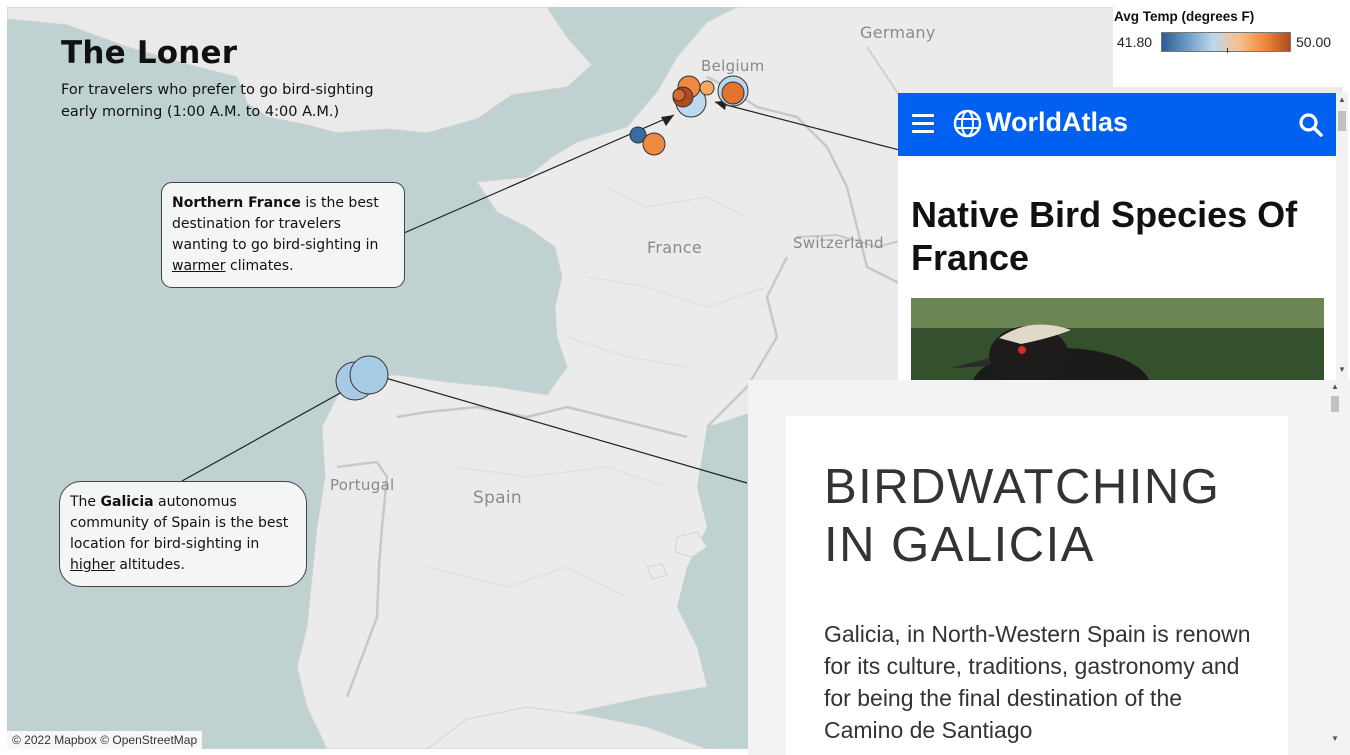 The height and width of the screenshot is (755, 1350). I want to click on article-heading: Native Bird Species Of France, so click(1104, 236).